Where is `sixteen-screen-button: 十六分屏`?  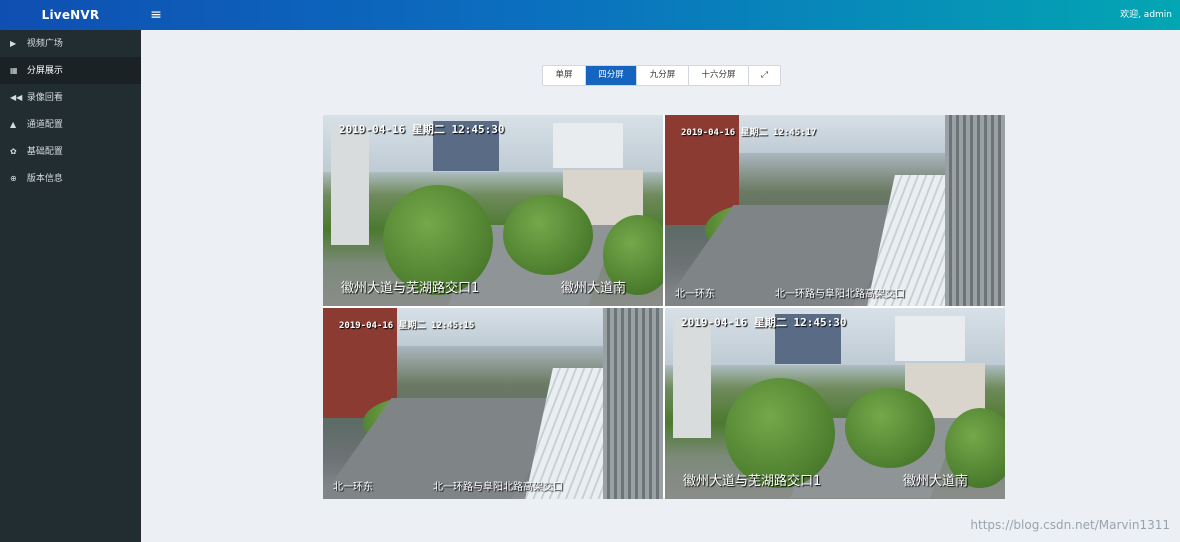
sixteen-screen-button: 十六分屏 is located at coordinates (719, 75).